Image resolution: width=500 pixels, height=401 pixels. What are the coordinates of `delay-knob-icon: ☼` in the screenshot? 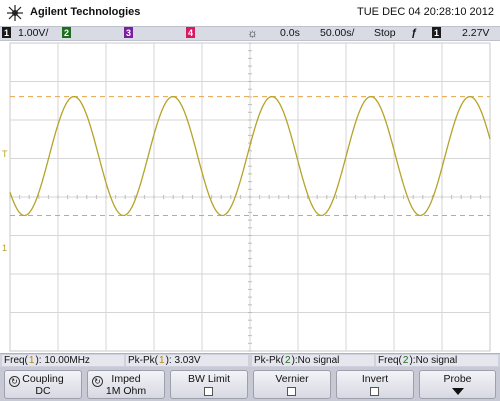 It's located at (252, 33).